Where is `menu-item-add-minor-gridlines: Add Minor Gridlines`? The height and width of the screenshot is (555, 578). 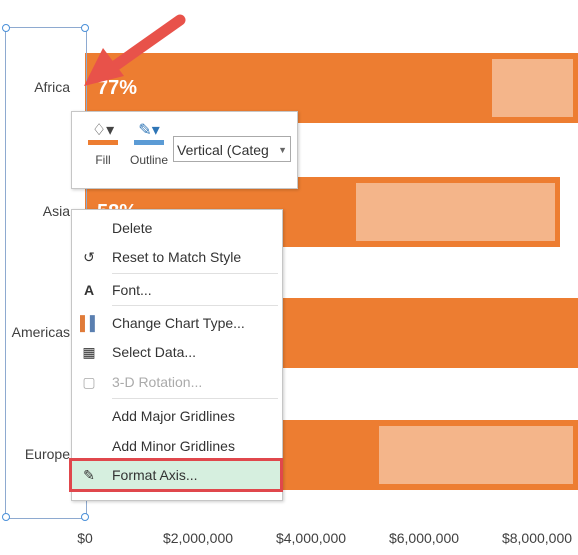 menu-item-add-minor-gridlines: Add Minor Gridlines is located at coordinates (176, 446).